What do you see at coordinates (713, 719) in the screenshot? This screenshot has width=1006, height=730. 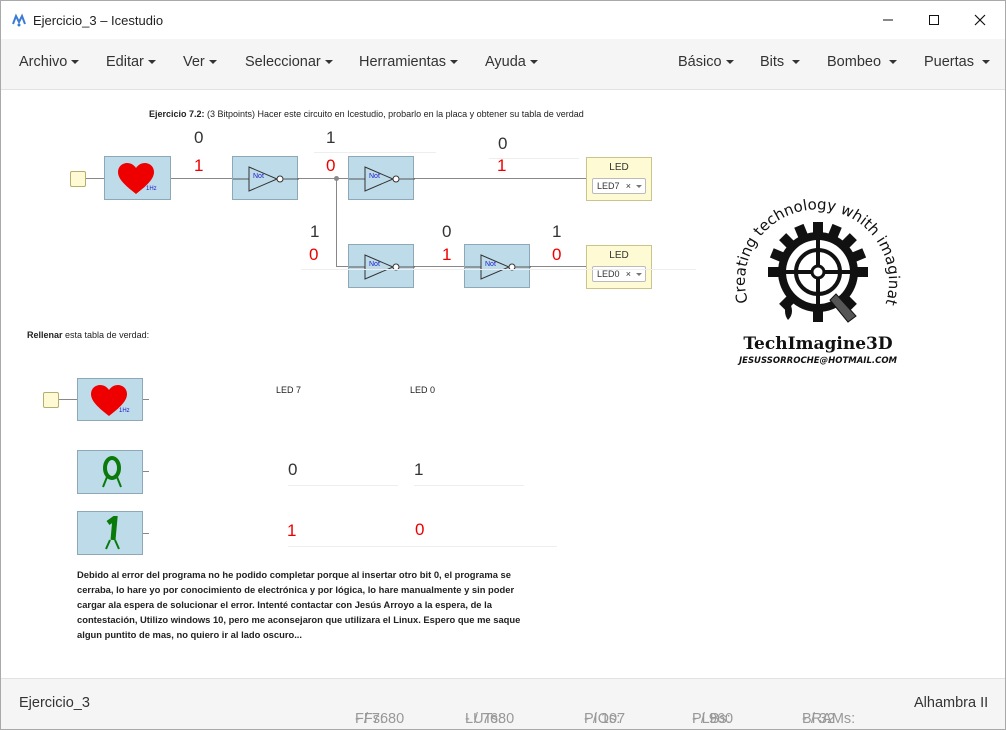 I see `plbs-value: - / 960` at bounding box center [713, 719].